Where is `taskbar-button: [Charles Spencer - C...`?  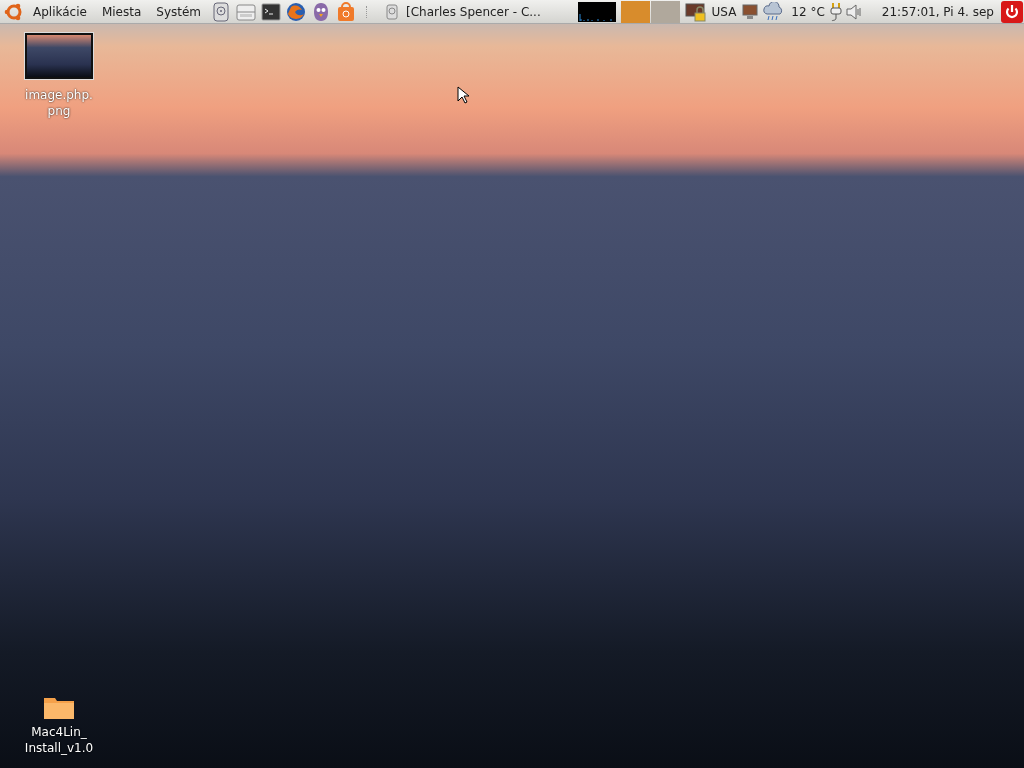 taskbar-button: [Charles Spencer - C... is located at coordinates (462, 11).